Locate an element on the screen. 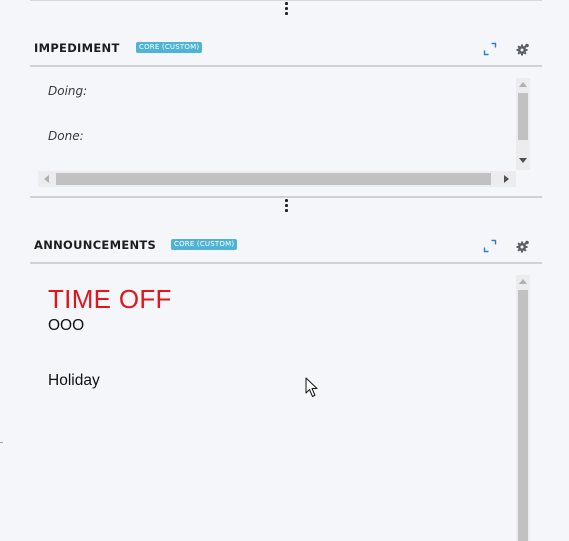  impediment-header-divider is located at coordinates (286, 66).